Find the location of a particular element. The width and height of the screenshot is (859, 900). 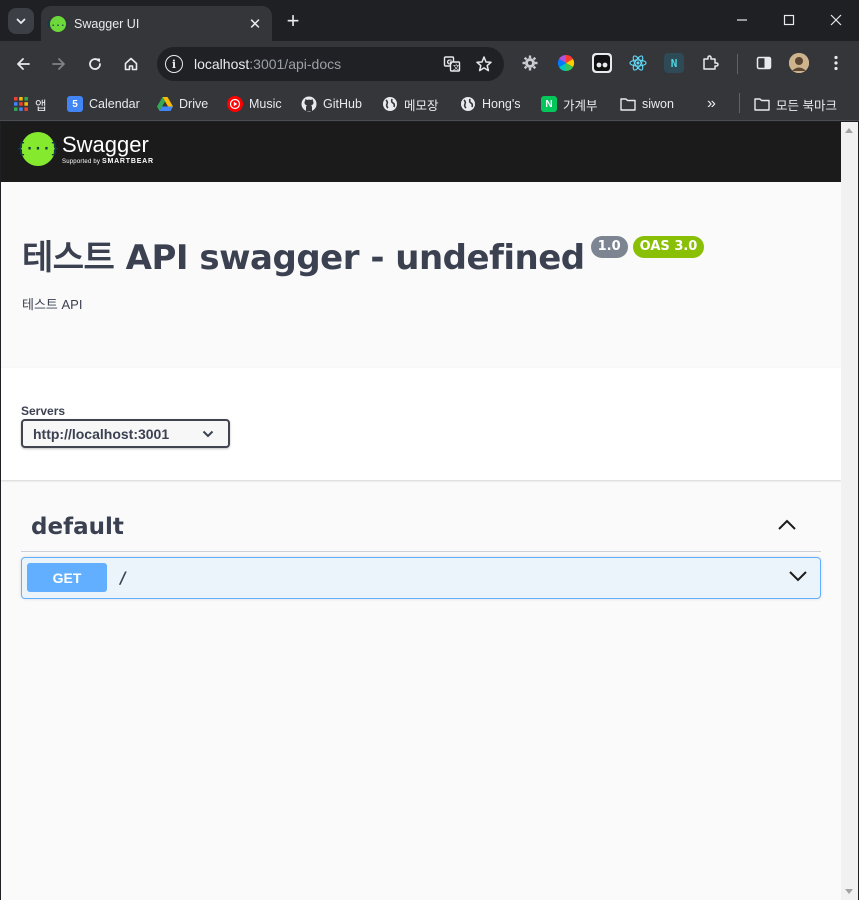

swagger-logo-icon: {···} is located at coordinates (38, 149).